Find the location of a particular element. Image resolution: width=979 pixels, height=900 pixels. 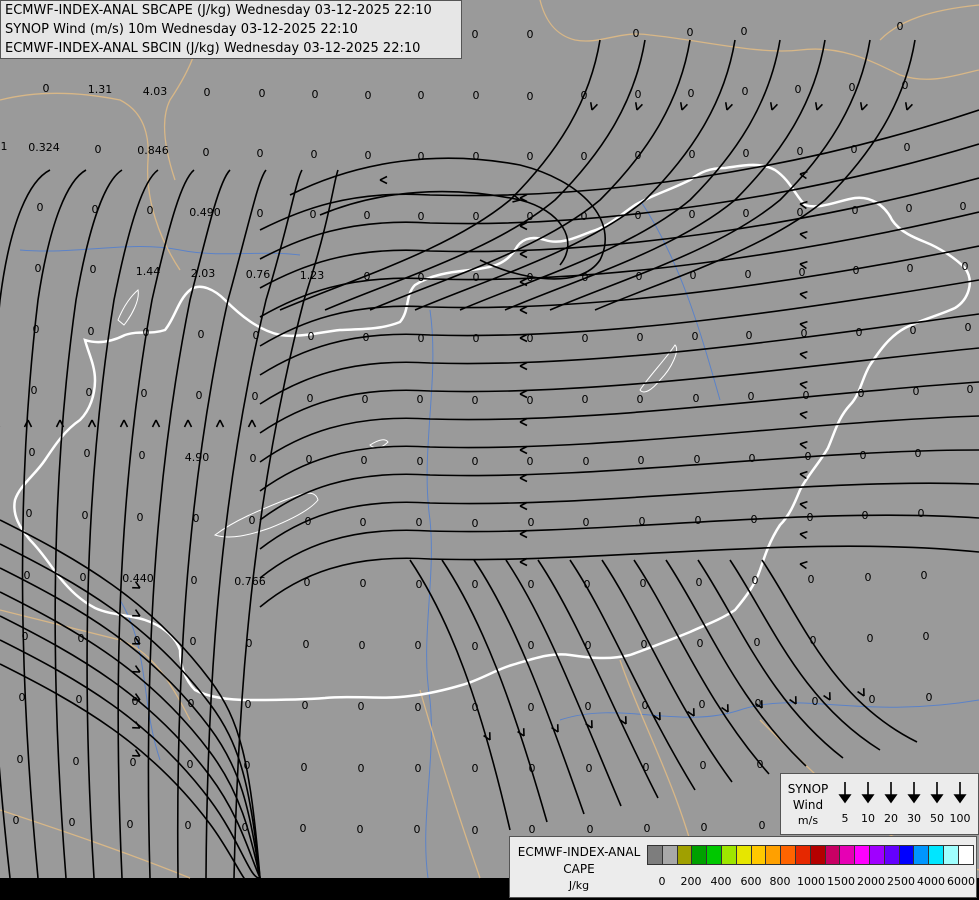

station-value: 0.846 is located at coordinates (153, 150).